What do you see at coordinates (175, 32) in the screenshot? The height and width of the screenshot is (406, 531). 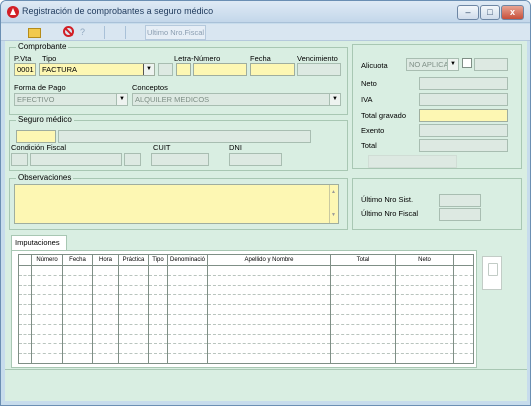 I see `ultimo-nro-fiscal-button: Ultimo Nro.Fiscal` at bounding box center [175, 32].